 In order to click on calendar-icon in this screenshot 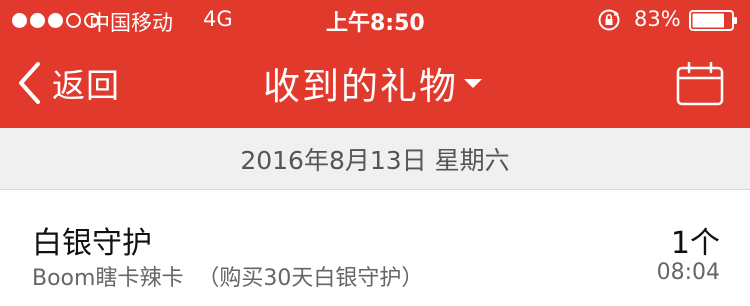, I will do `click(700, 84)`.